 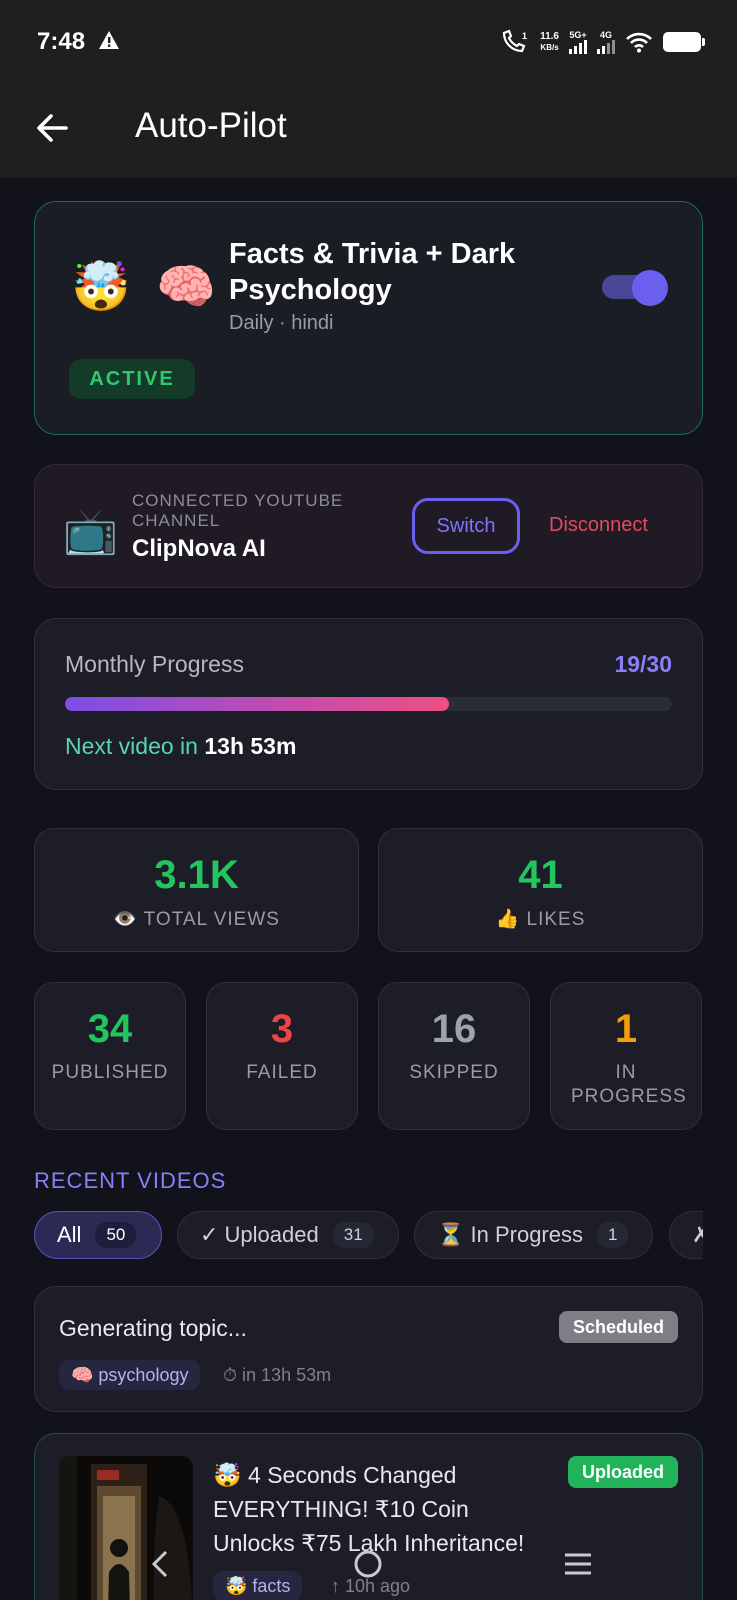 I want to click on signal-5g-icon: 5G+, so click(x=578, y=42).